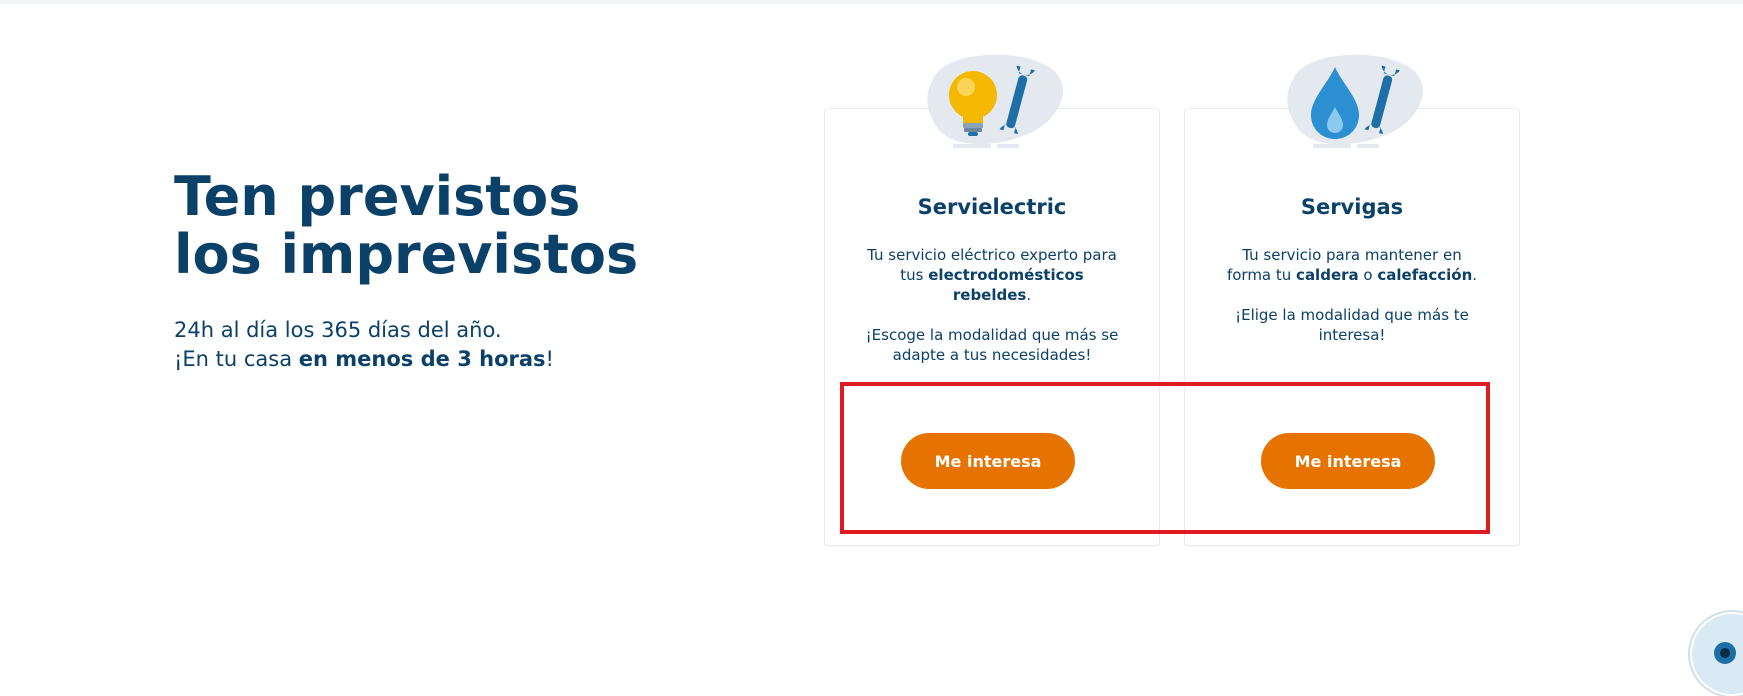 This screenshot has width=1743, height=696. I want to click on hero-sub-pre: ¡En tu casa, so click(236, 359).